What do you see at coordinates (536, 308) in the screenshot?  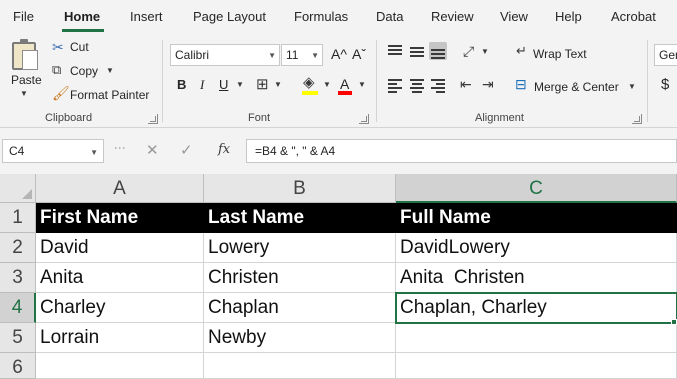 I see `cell-c4: Chaplan, Charley` at bounding box center [536, 308].